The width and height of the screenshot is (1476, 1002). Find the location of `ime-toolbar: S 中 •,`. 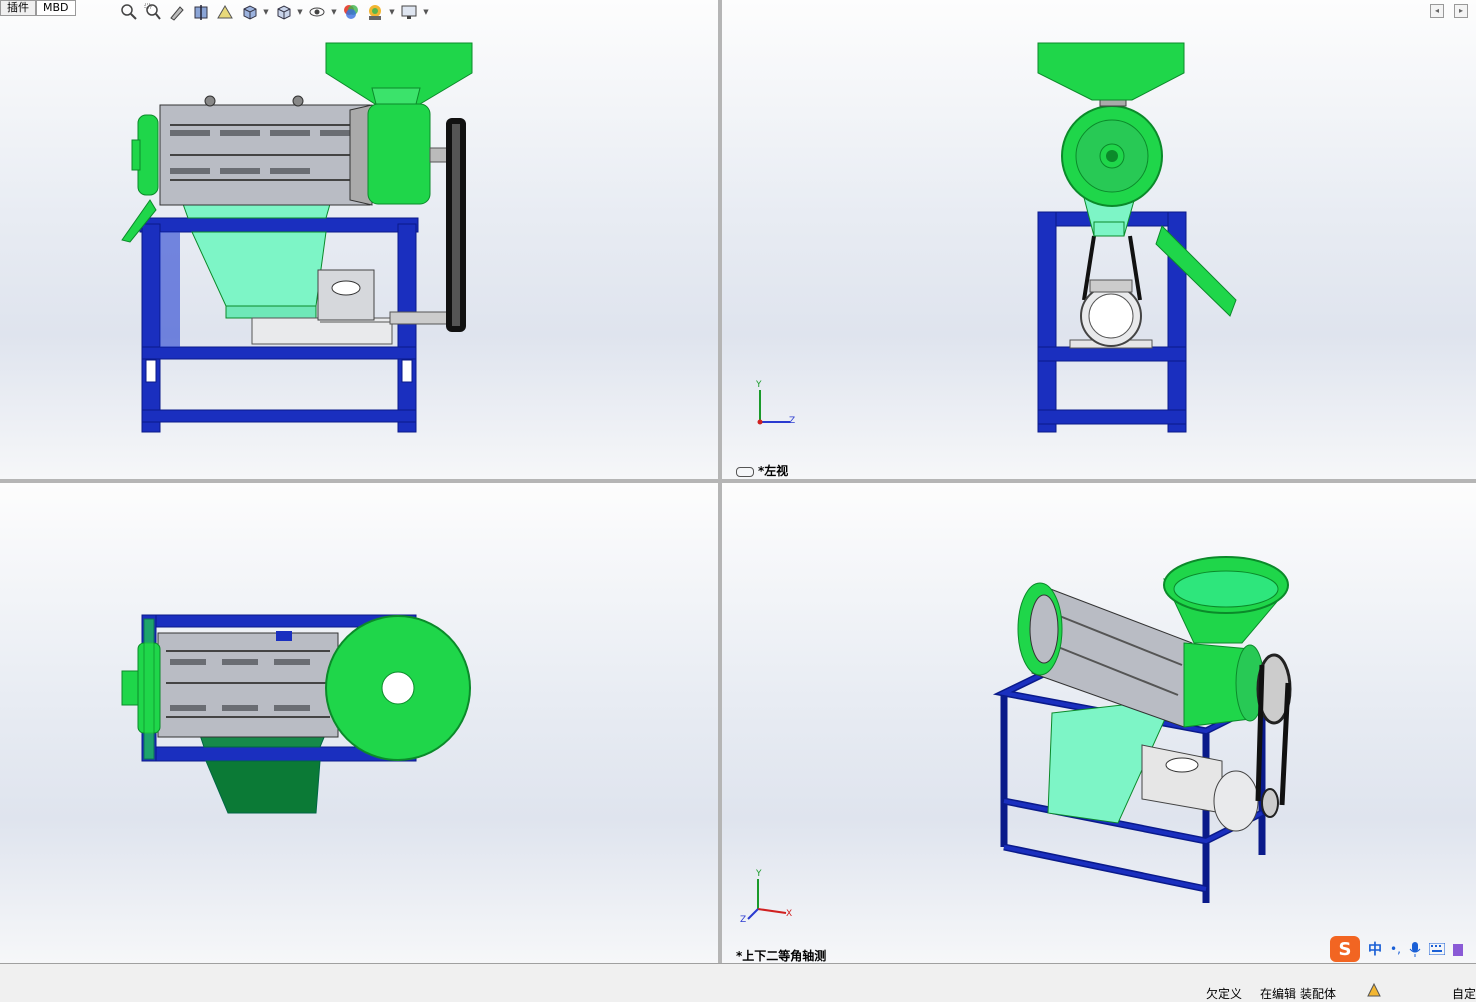

ime-toolbar: S 中 •, is located at coordinates (1396, 949).